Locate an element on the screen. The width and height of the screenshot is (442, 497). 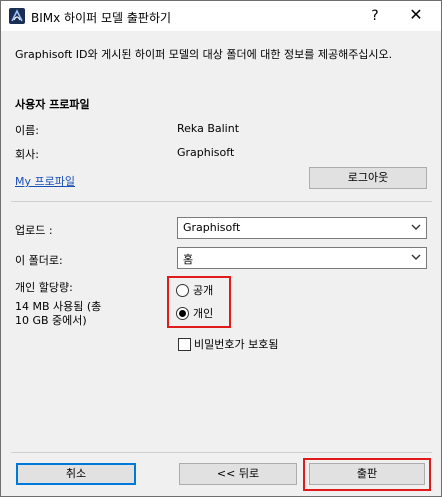
title-bar: BIMx 하이퍼 모델 출판하기 ? ✕ is located at coordinates (221, 16).